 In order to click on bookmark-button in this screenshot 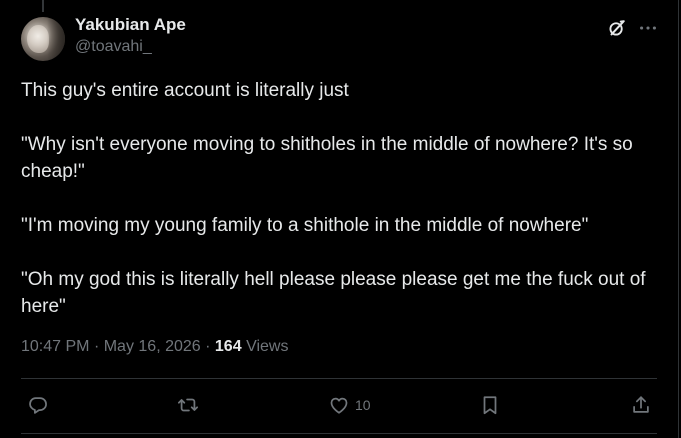, I will do `click(492, 405)`.